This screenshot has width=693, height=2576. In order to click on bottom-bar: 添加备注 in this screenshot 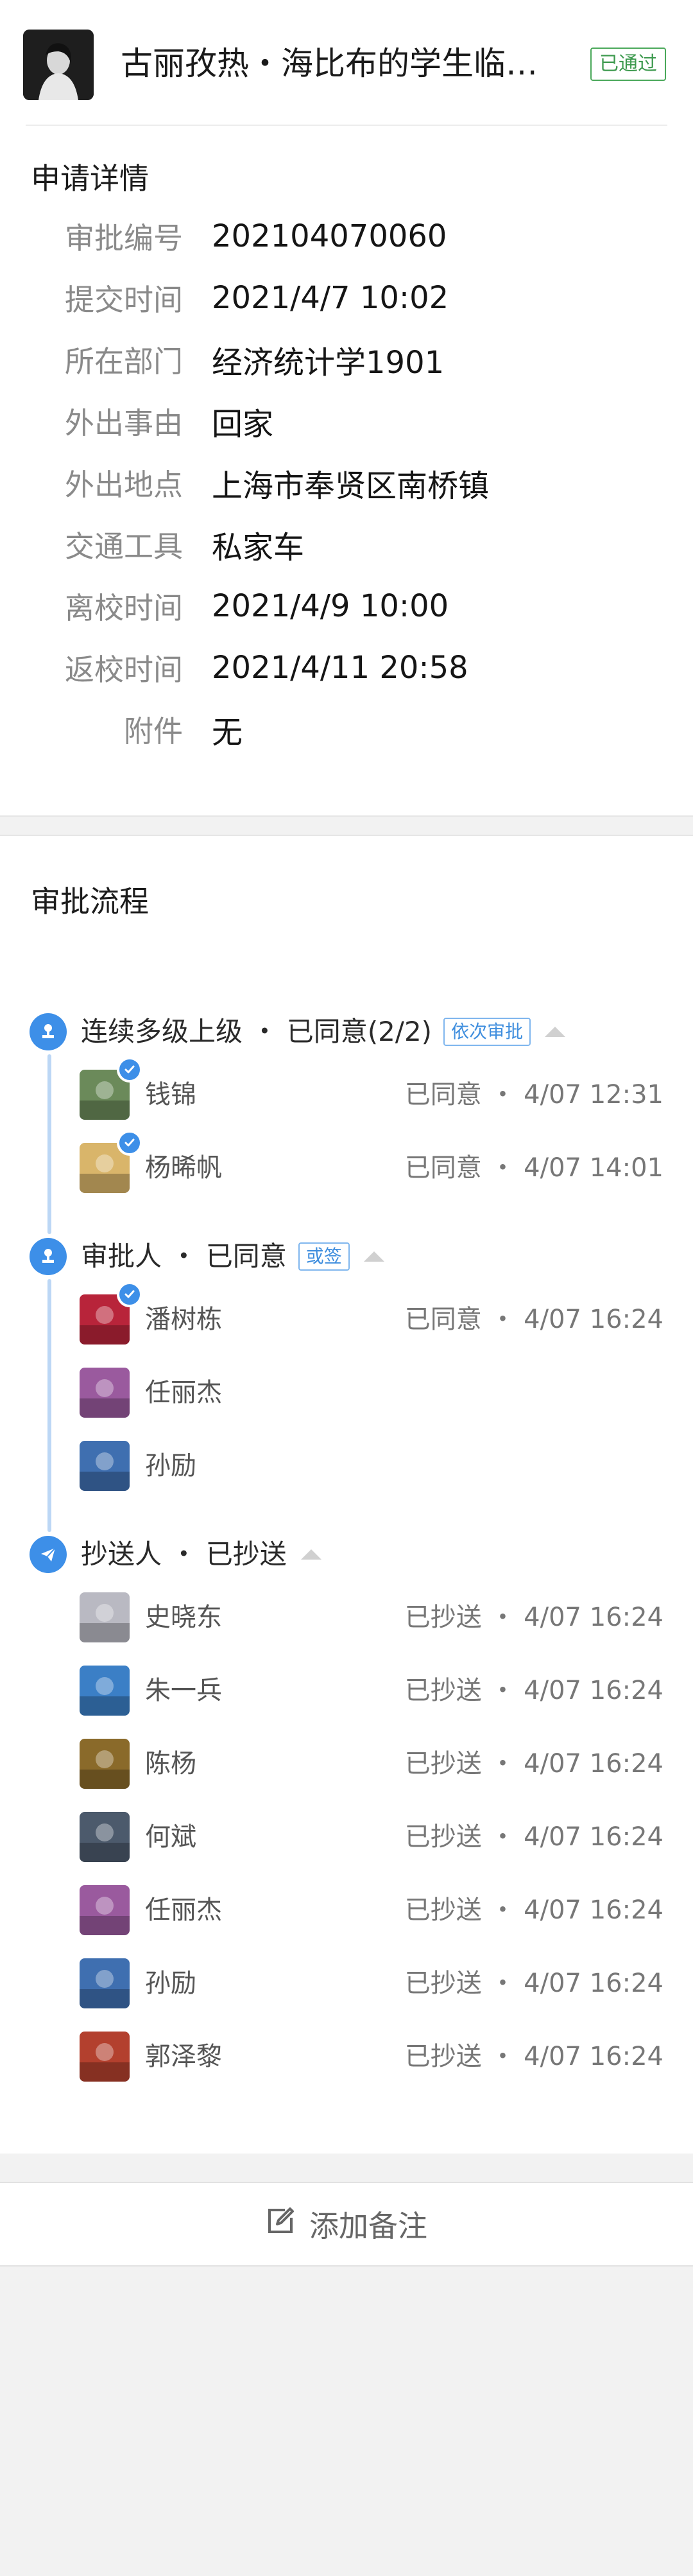, I will do `click(346, 2224)`.